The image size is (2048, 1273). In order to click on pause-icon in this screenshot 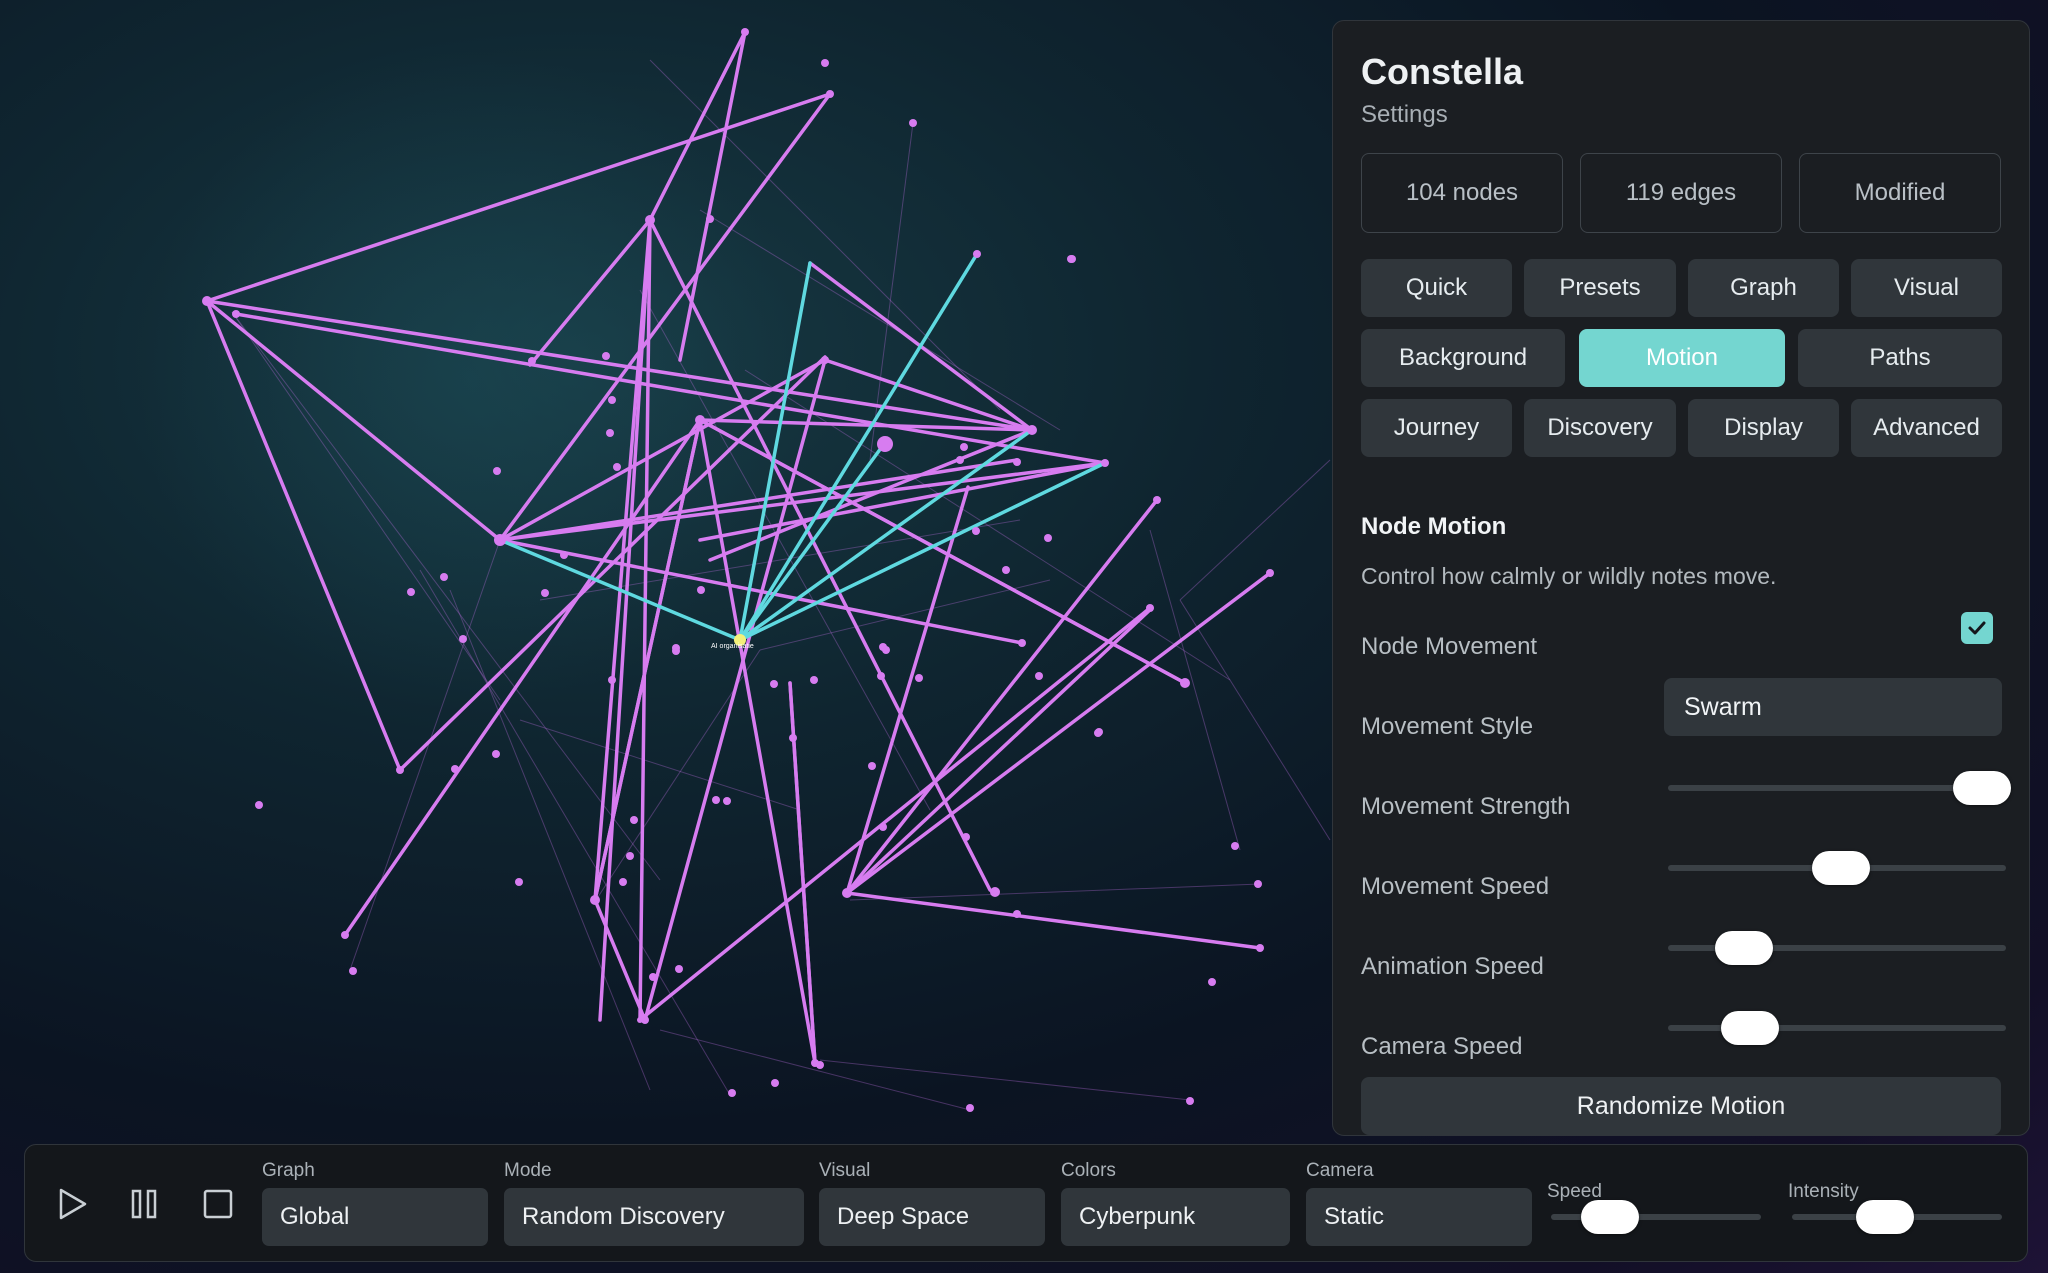, I will do `click(144, 1204)`.